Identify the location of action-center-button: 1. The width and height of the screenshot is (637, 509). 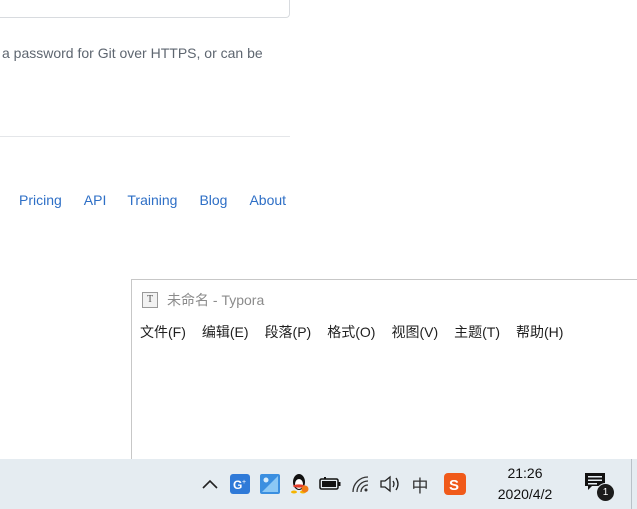
(599, 487).